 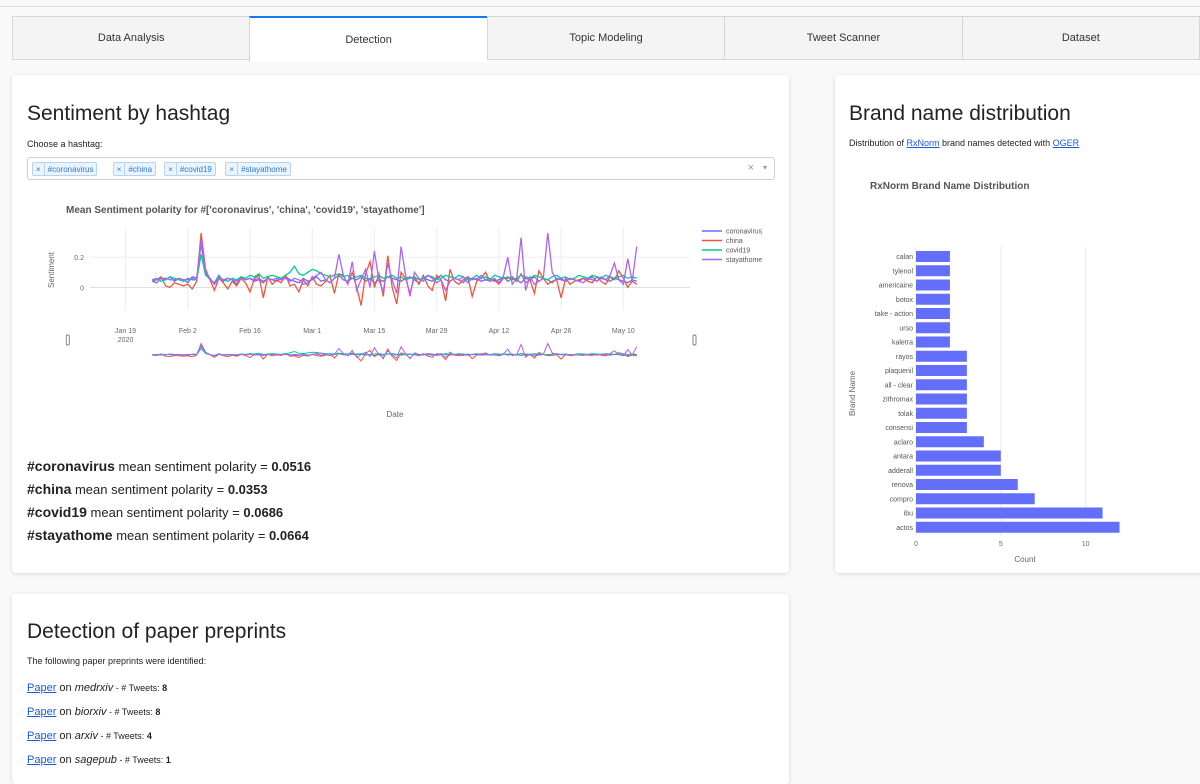 I want to click on paper-count: 1, so click(x=168, y=760).